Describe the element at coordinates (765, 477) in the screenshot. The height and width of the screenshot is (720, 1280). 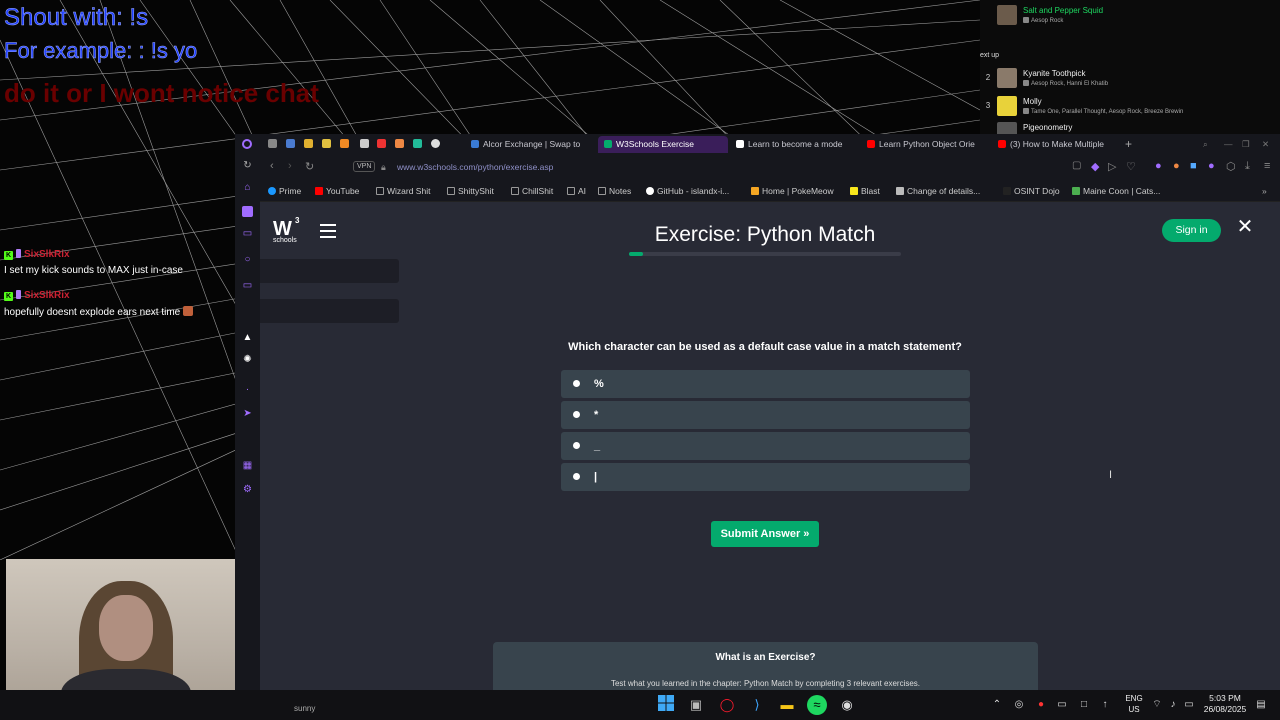
I see `answer-option: |` at that location.